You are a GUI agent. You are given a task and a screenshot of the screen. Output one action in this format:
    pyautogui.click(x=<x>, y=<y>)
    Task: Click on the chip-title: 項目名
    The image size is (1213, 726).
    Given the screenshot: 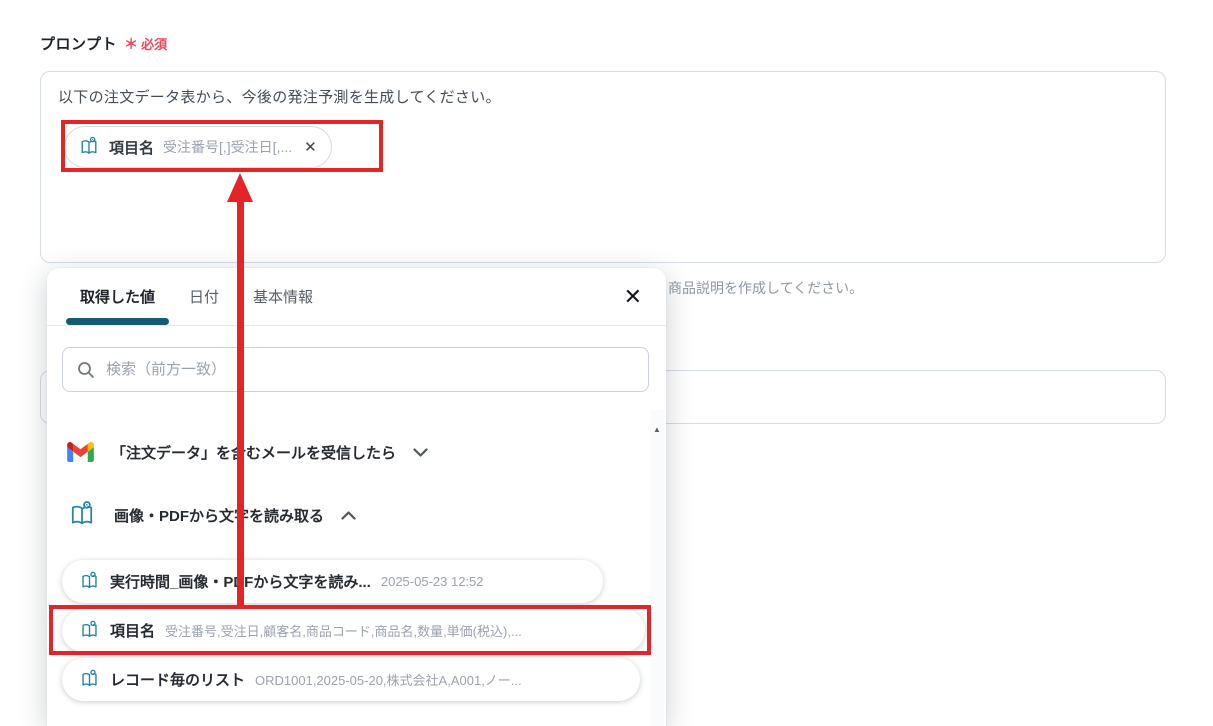 What is the action you would take?
    pyautogui.click(x=132, y=148)
    